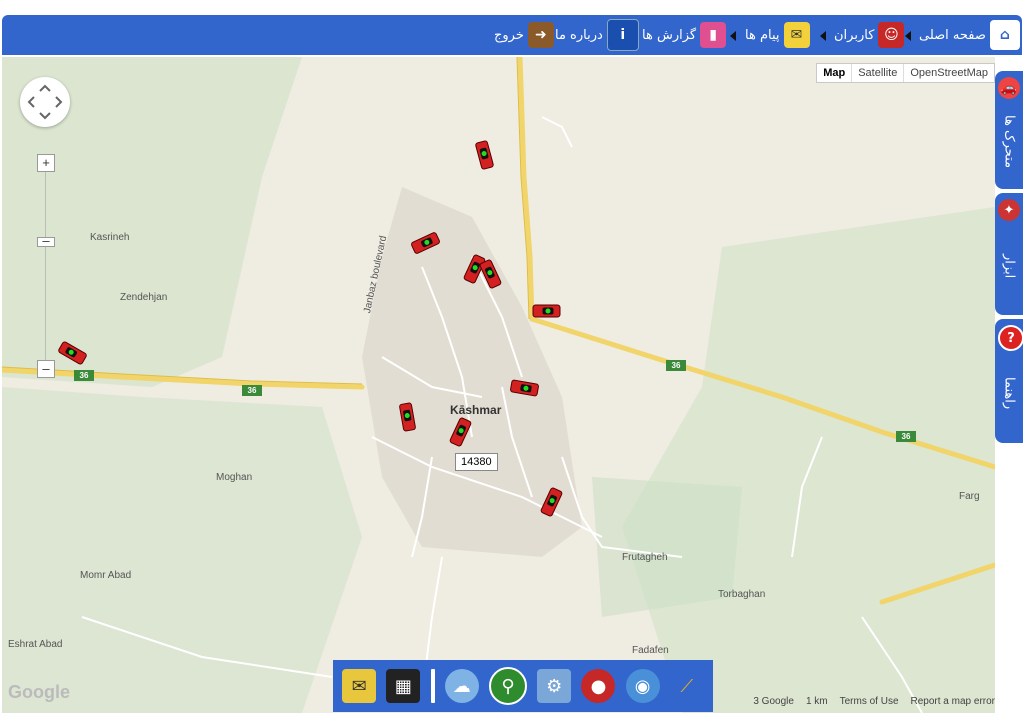  I want to click on place-label: Momr Abad, so click(106, 575).